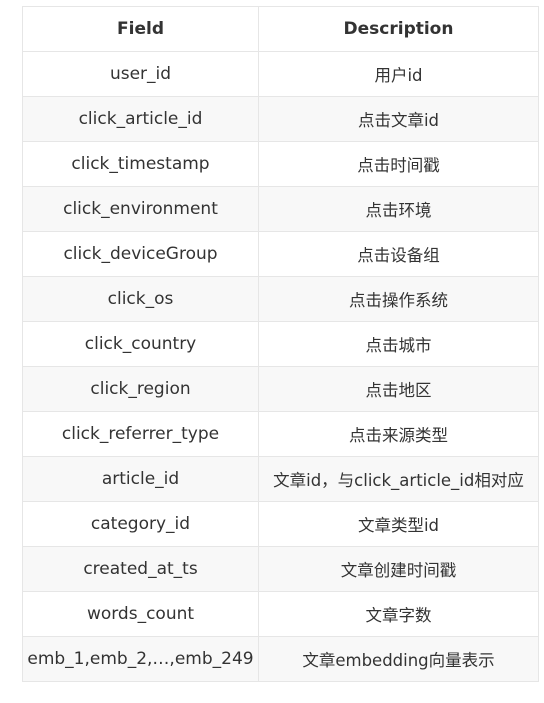  What do you see at coordinates (398, 299) in the screenshot?
I see `field-description-cell: 点击操作系统` at bounding box center [398, 299].